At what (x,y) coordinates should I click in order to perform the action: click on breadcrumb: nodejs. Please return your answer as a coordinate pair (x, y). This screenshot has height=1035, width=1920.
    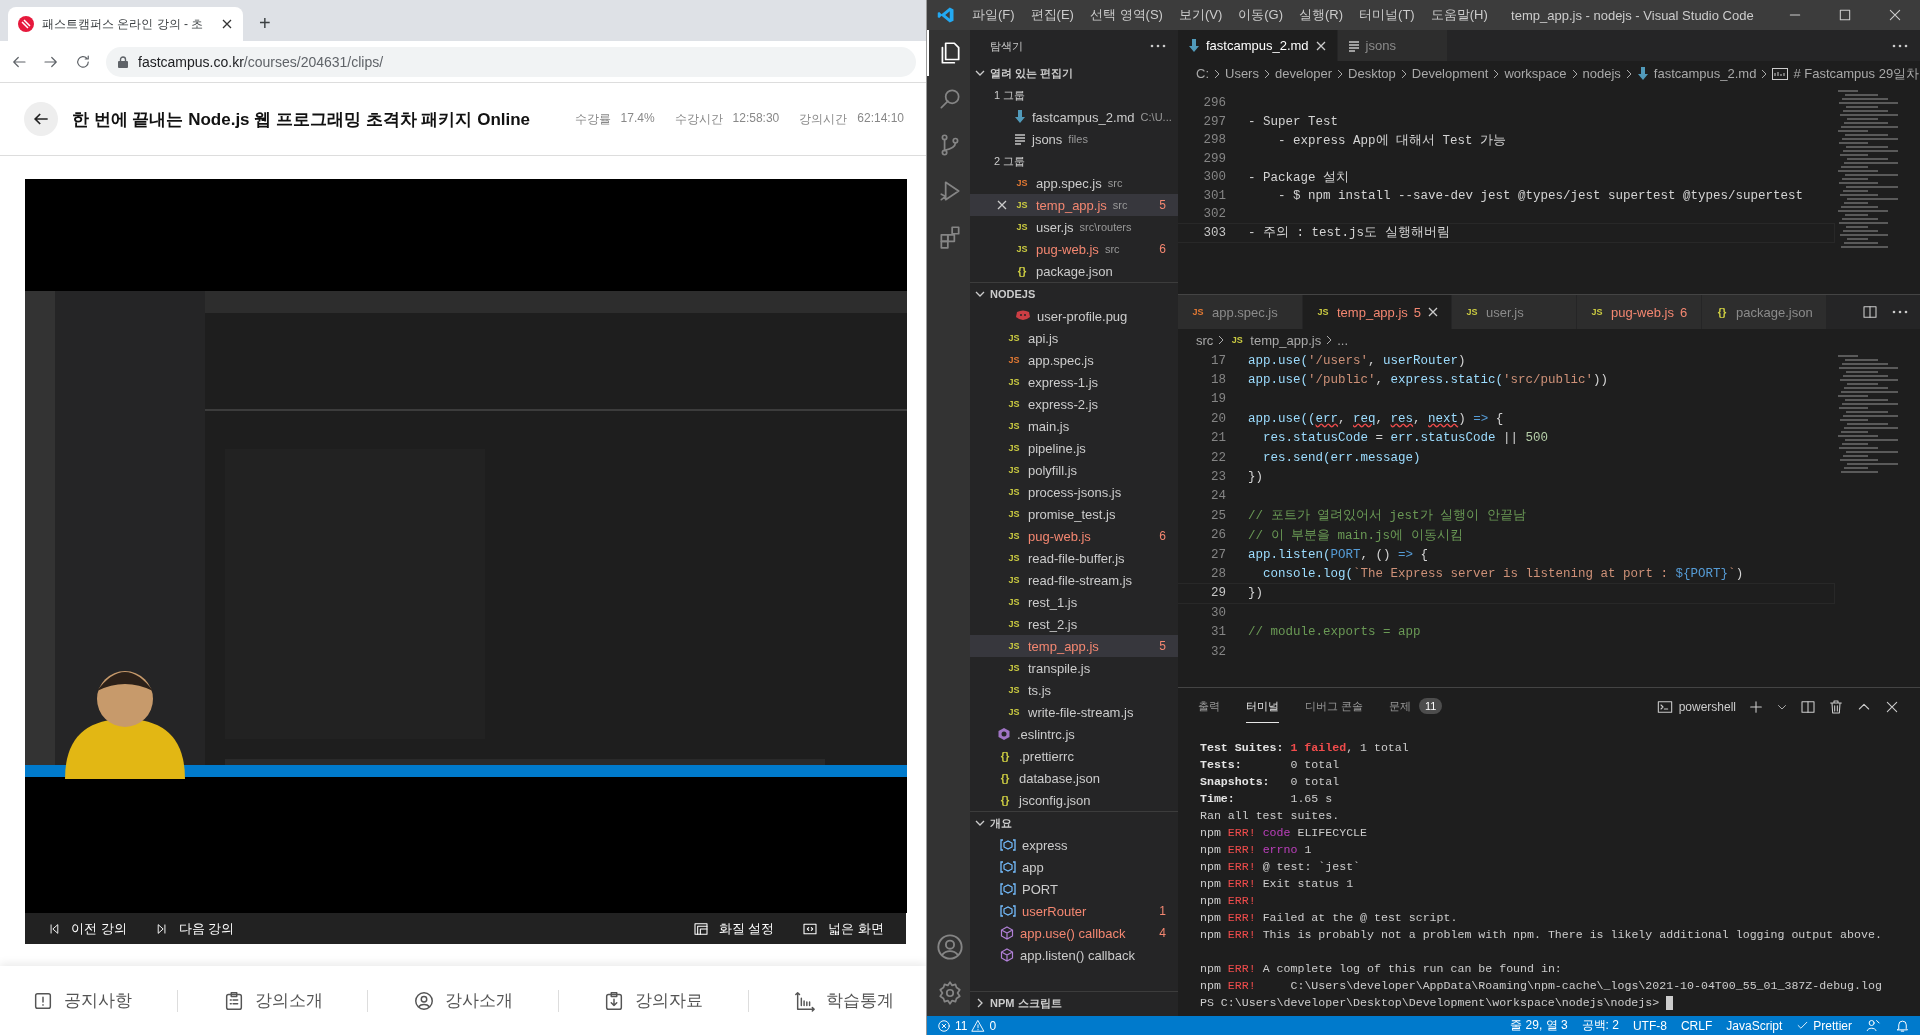
    Looking at the image, I should click on (1601, 73).